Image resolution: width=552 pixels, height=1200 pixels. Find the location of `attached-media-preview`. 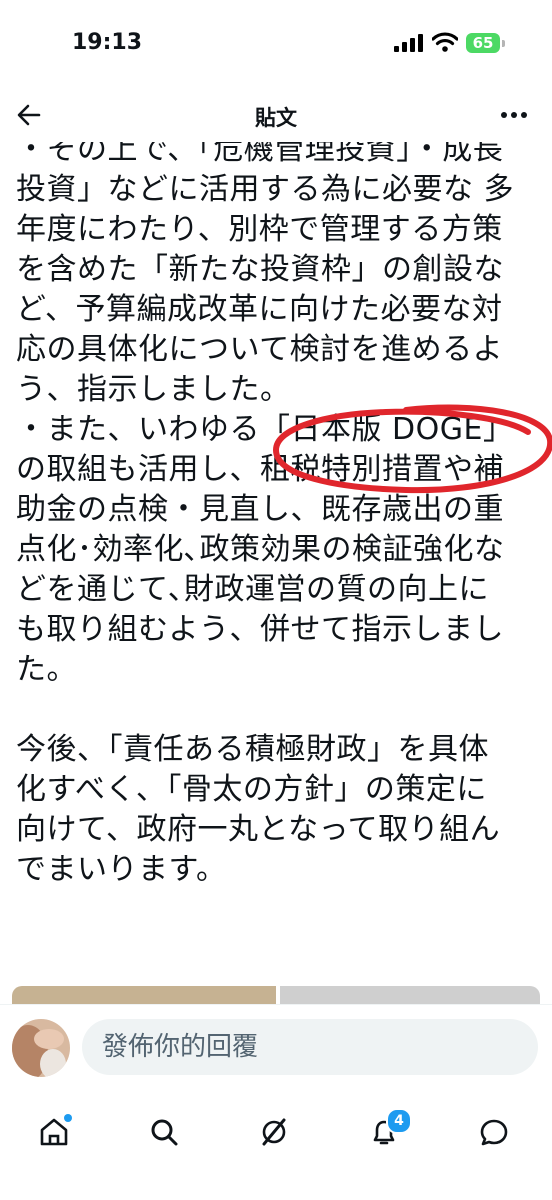

attached-media-preview is located at coordinates (276, 996).